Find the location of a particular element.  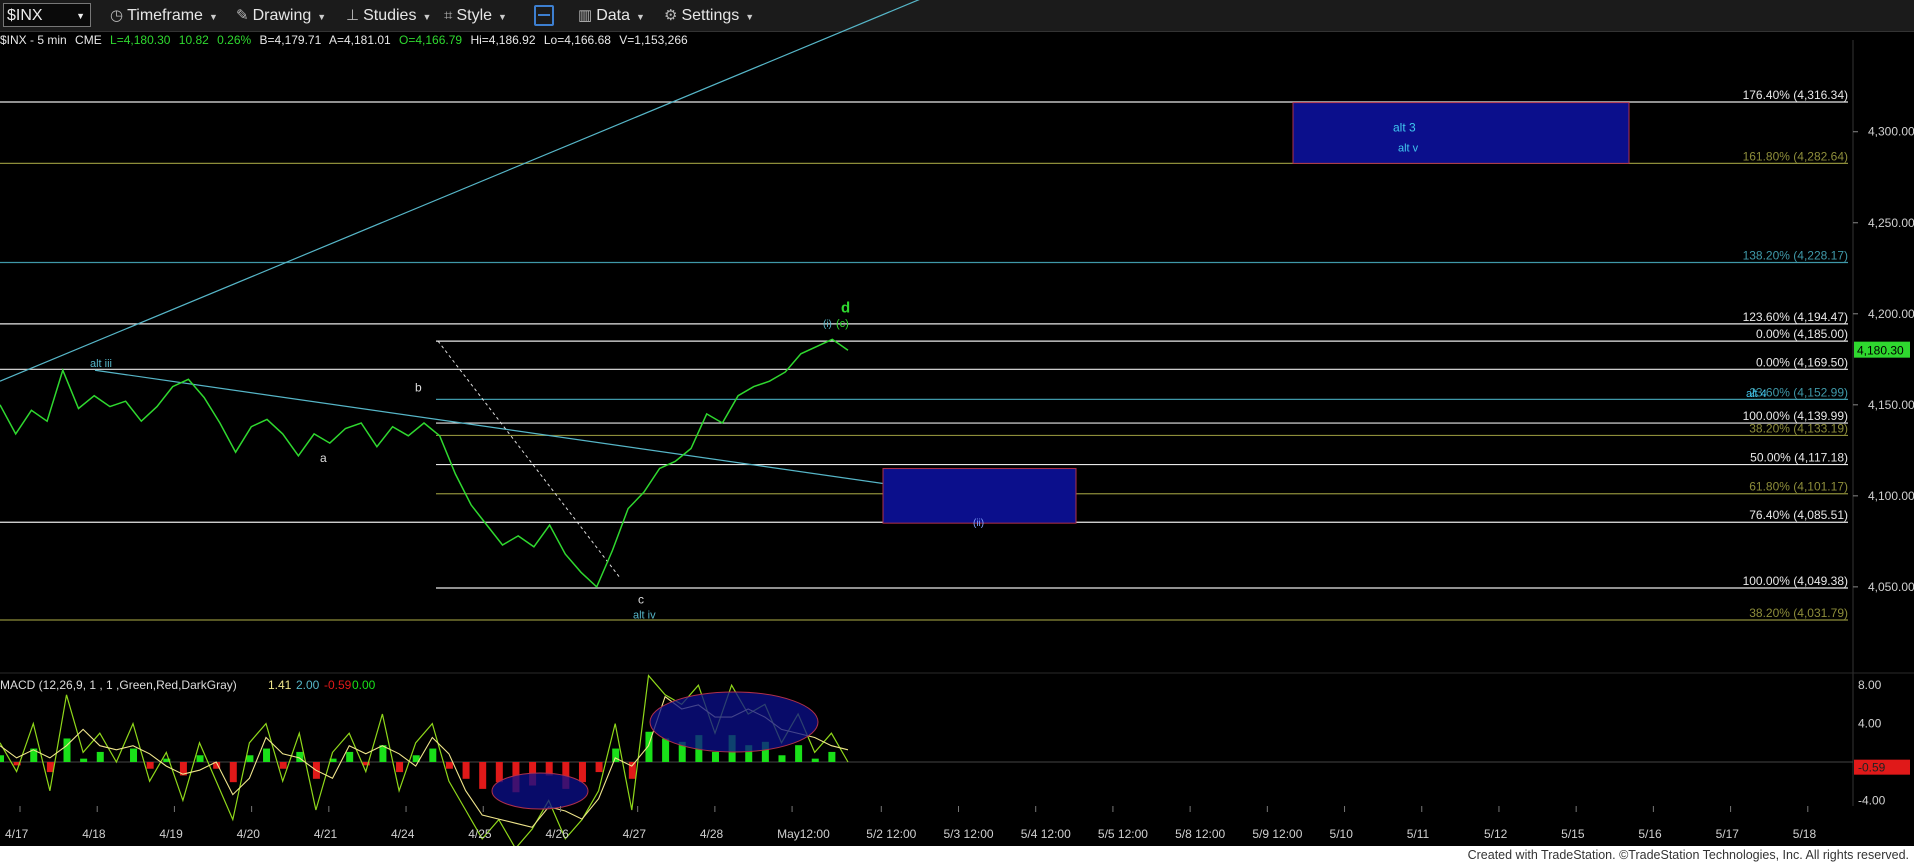

date-axis-label: 5/8 12:00 is located at coordinates (1200, 834).